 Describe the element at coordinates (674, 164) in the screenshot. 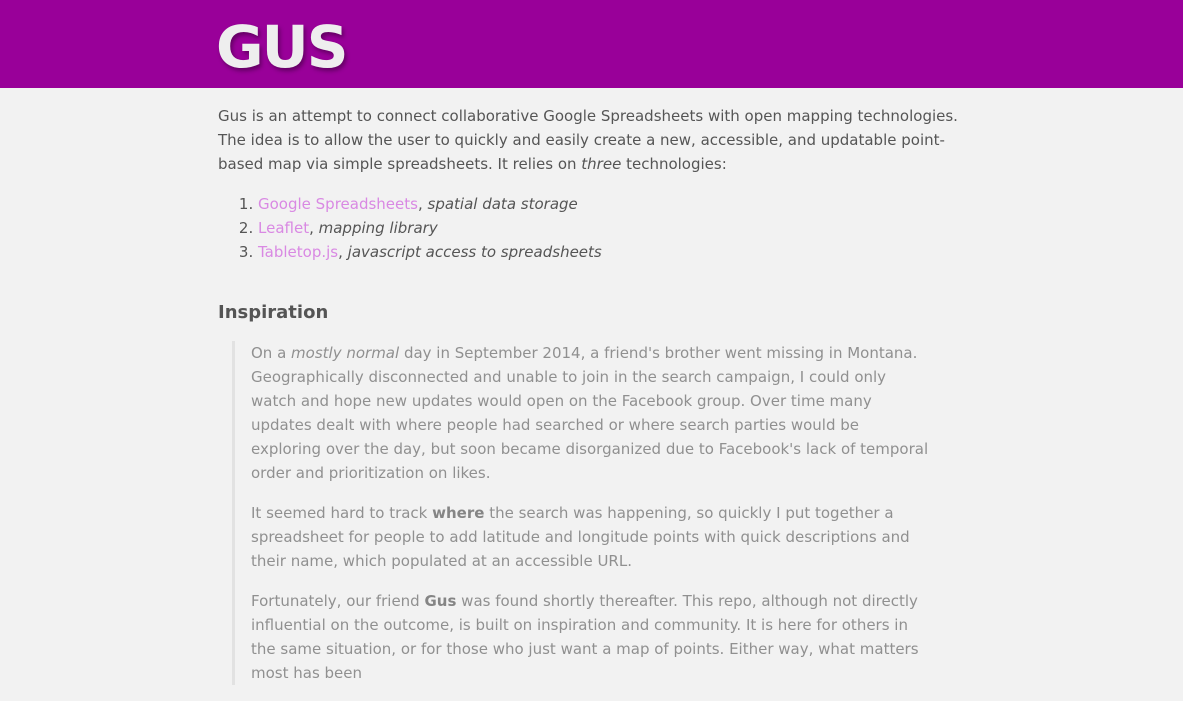

I see `intro-text-end: technologies:` at that location.